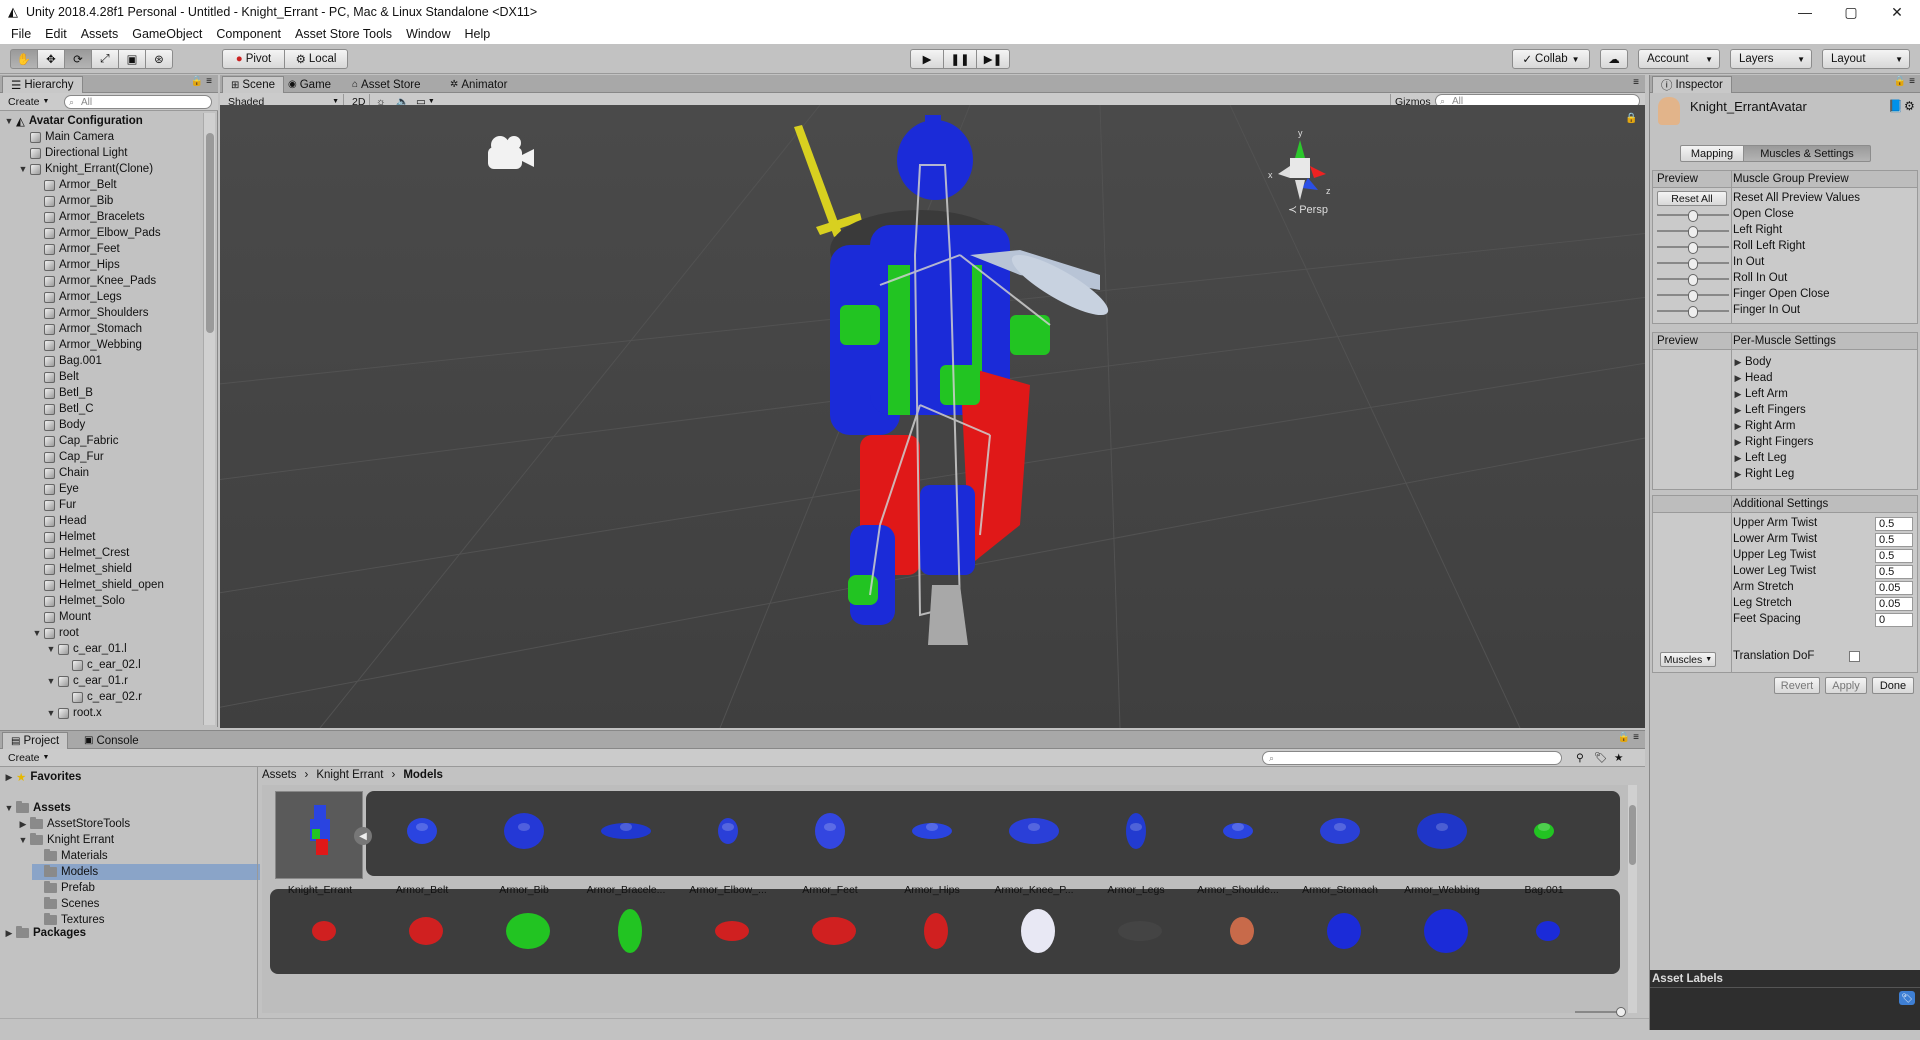 The image size is (1920, 1040). I want to click on hierarchy-item: Armor_Hips, so click(76, 265).